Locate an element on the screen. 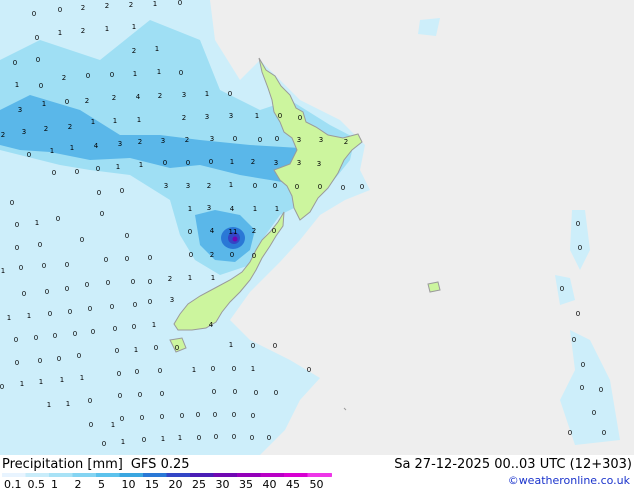 The height and width of the screenshot is (490, 634). scale-label: 35 is located at coordinates (246, 483).